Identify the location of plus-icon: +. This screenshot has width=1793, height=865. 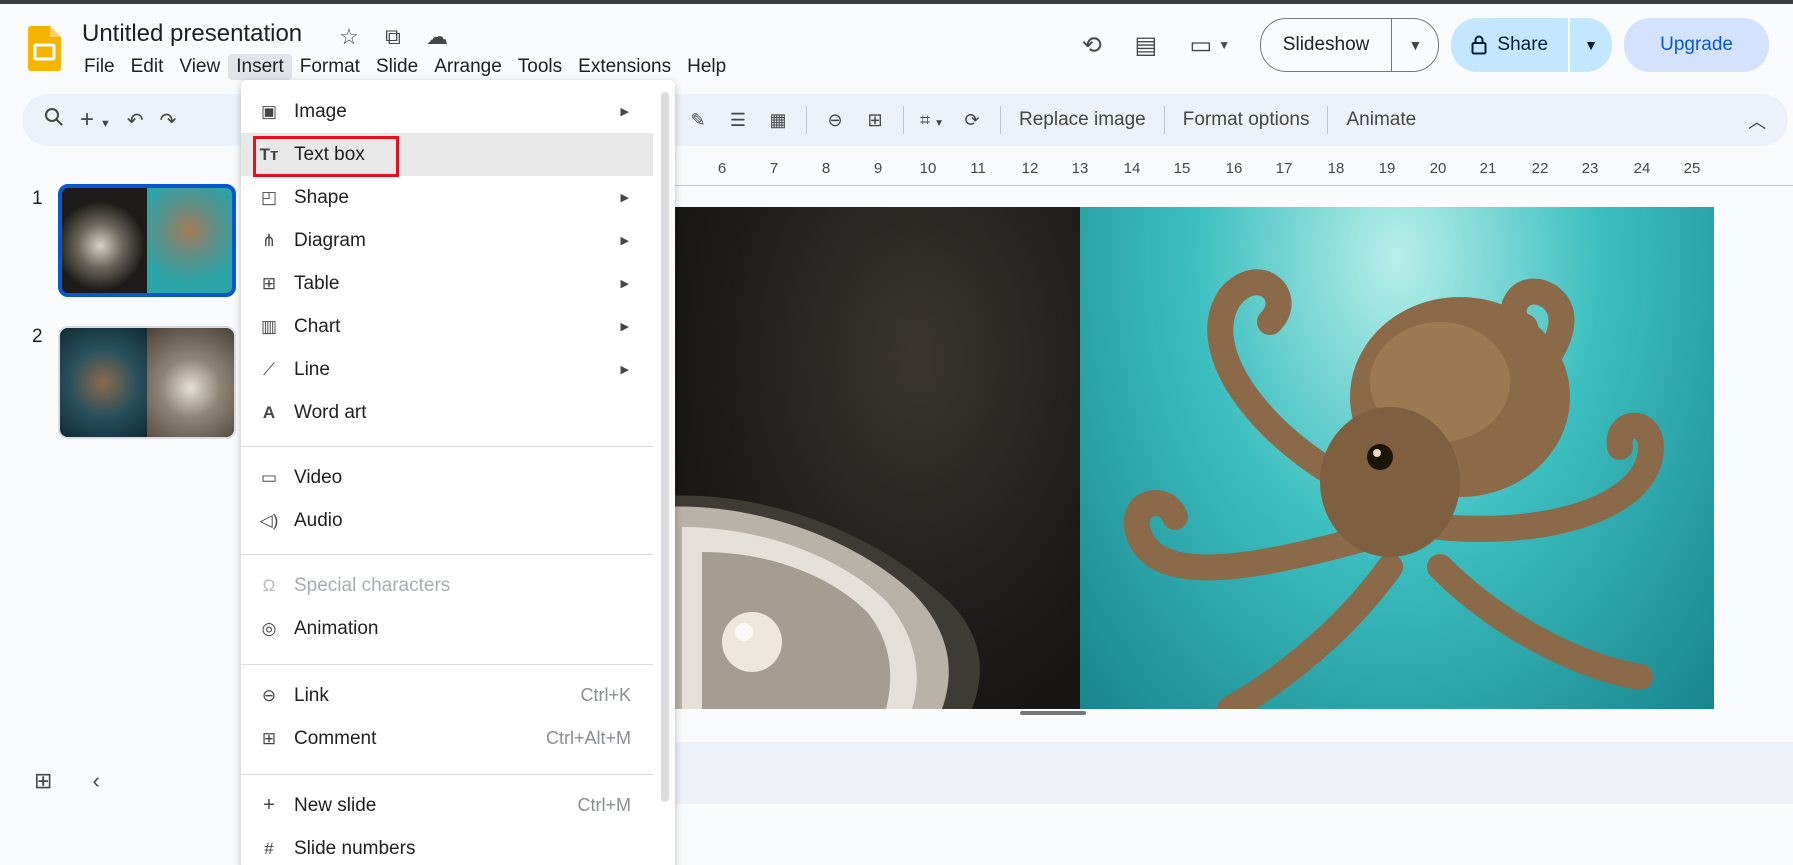
(269, 805).